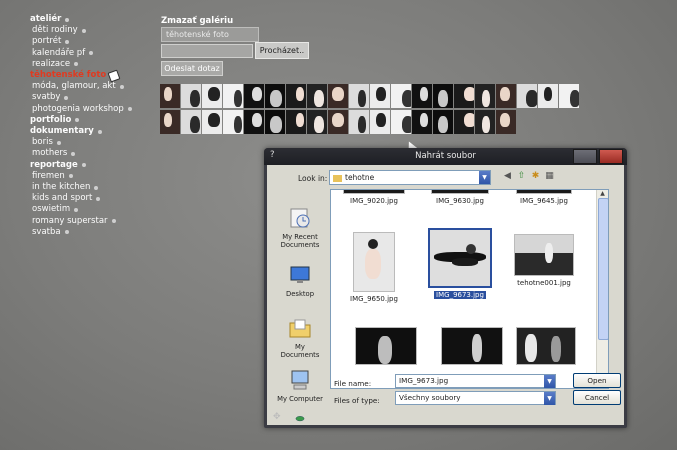 This screenshot has height=450, width=677. I want to click on nav-item-mothers: mothers, so click(95, 153).